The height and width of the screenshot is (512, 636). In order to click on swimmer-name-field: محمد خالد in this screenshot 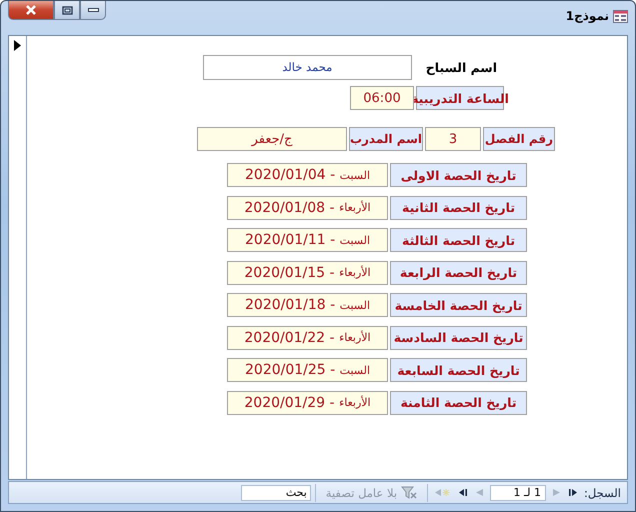, I will do `click(307, 67)`.